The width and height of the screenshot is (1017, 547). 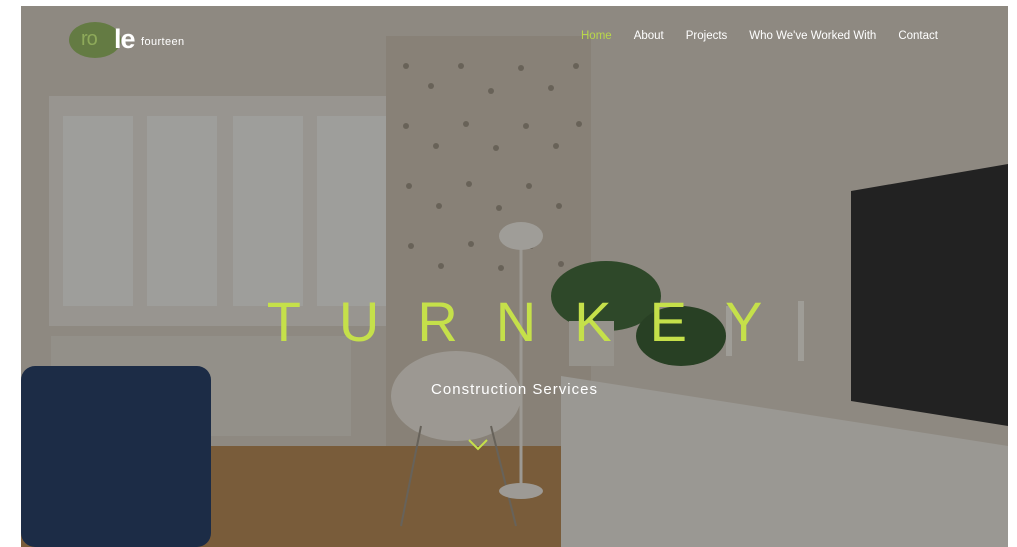 What do you see at coordinates (163, 42) in the screenshot?
I see `logo-suffix-text: fourteen` at bounding box center [163, 42].